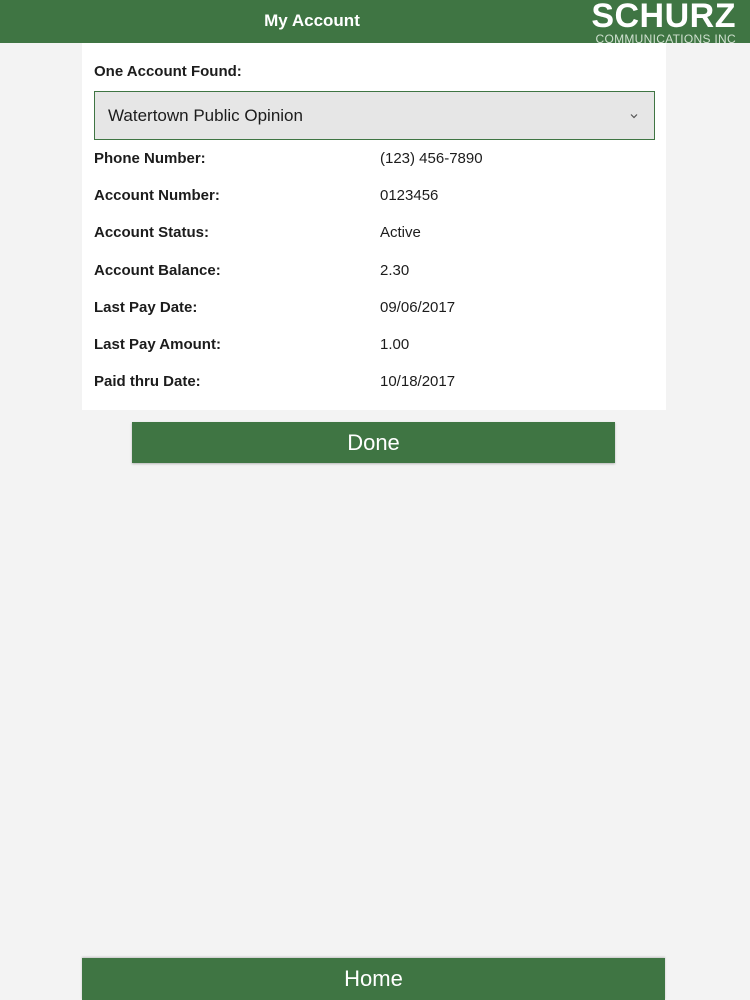 The image size is (750, 1000). What do you see at coordinates (431, 158) in the screenshot?
I see `field-value: (123) 456-7890` at bounding box center [431, 158].